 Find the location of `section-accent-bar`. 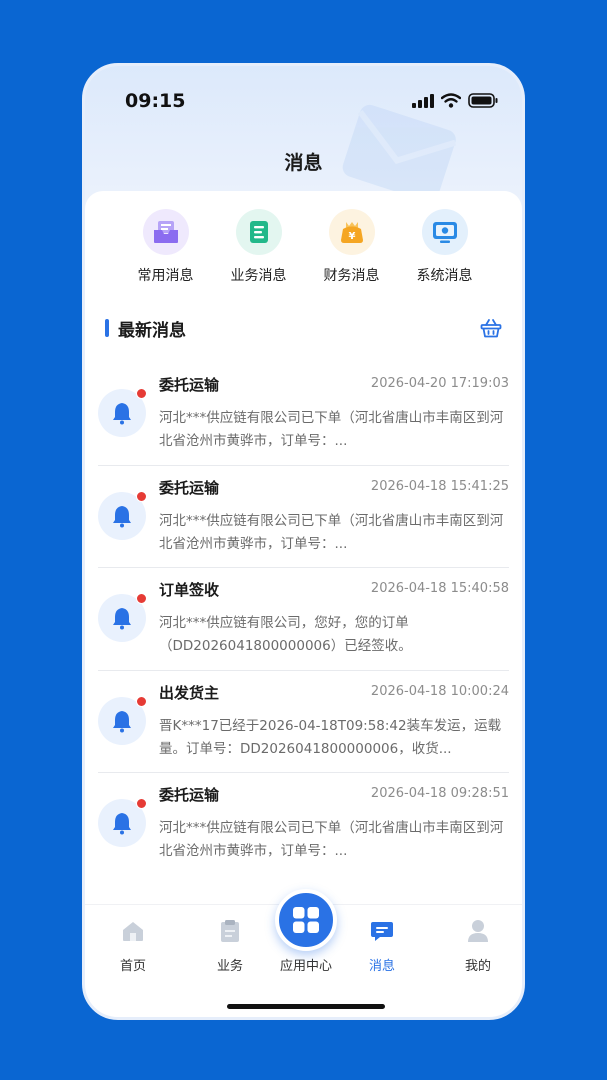

section-accent-bar is located at coordinates (107, 328).